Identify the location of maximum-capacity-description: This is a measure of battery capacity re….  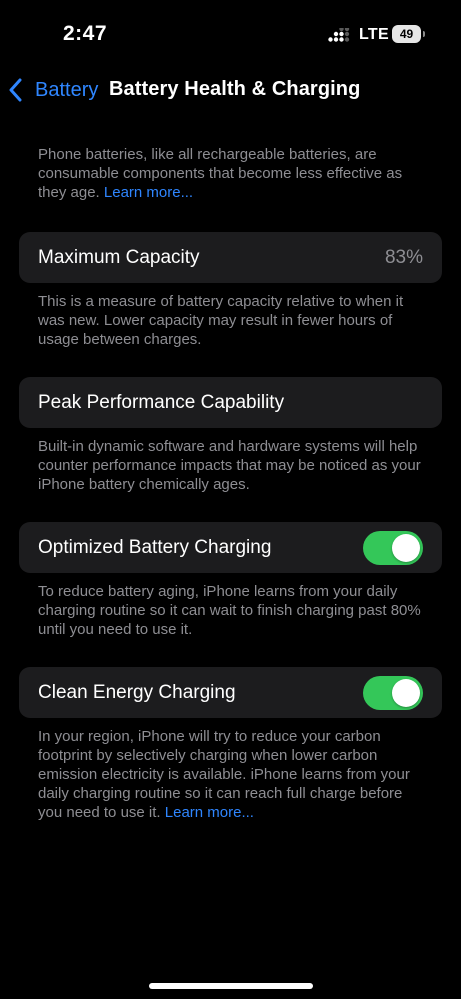
(221, 320).